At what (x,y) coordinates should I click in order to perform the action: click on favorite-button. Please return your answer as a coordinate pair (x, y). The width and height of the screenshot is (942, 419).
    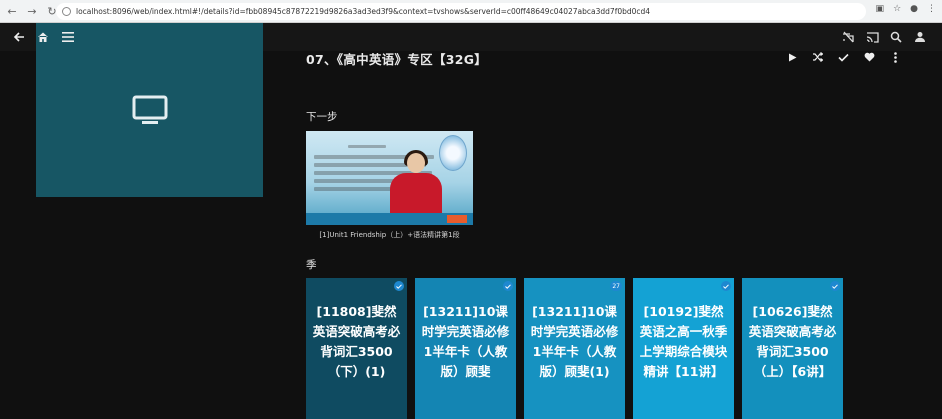
    Looking at the image, I should click on (869, 57).